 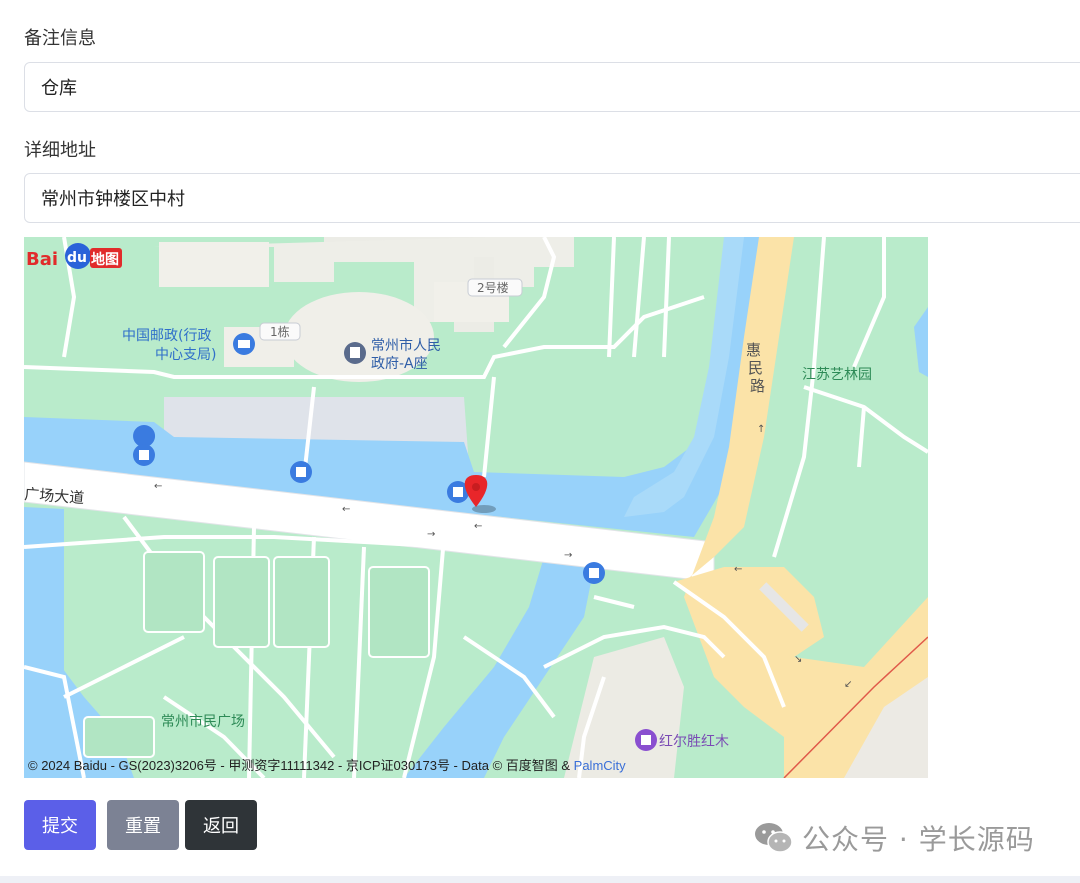 What do you see at coordinates (105, 259) in the screenshot?
I see `svg-text: 地图` at bounding box center [105, 259].